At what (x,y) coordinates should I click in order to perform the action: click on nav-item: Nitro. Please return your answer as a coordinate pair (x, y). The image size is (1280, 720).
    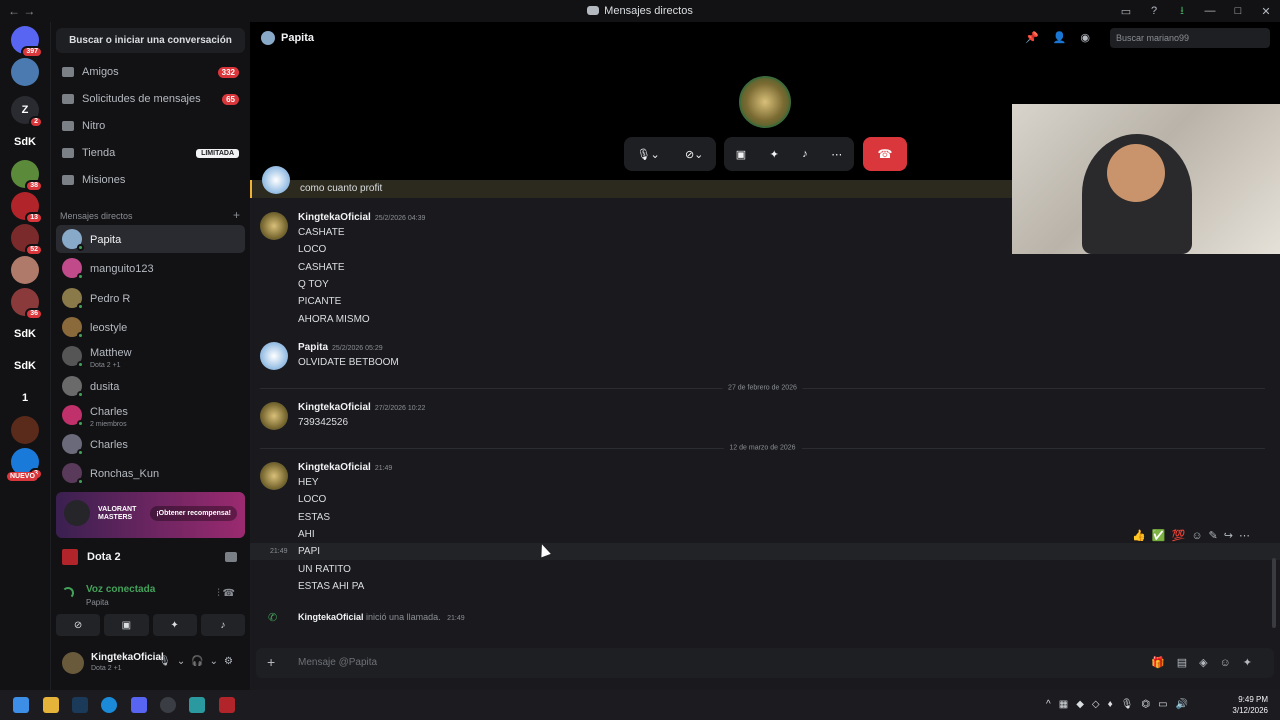
    Looking at the image, I should click on (150, 126).